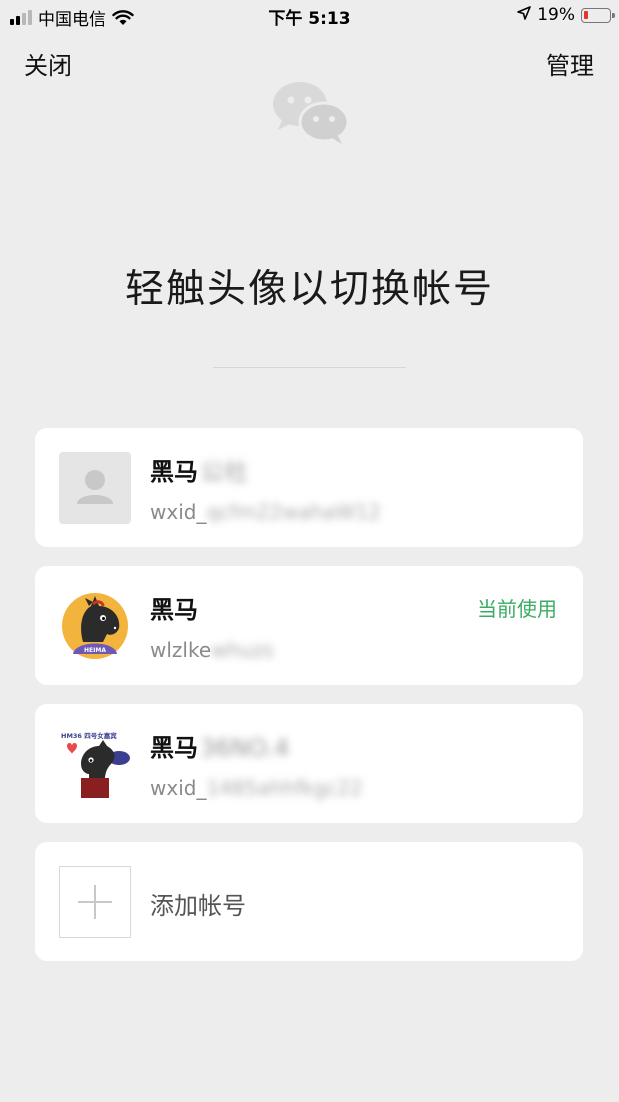 This screenshot has width=619, height=1102. What do you see at coordinates (199, 472) in the screenshot?
I see `account-name: 黑马公社` at bounding box center [199, 472].